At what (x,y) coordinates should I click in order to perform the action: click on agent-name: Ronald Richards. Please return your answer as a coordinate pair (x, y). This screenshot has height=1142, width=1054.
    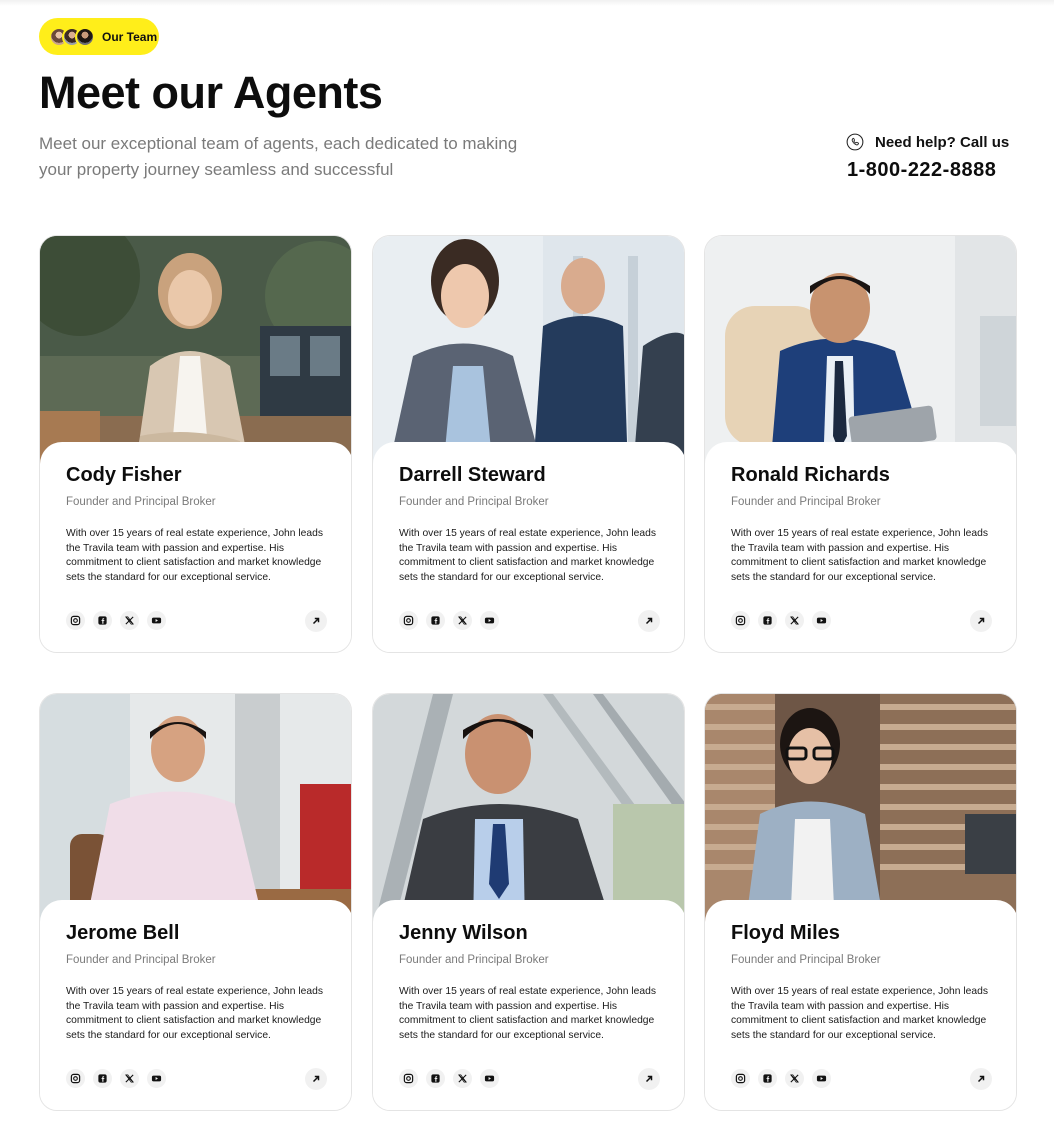
    Looking at the image, I should click on (810, 475).